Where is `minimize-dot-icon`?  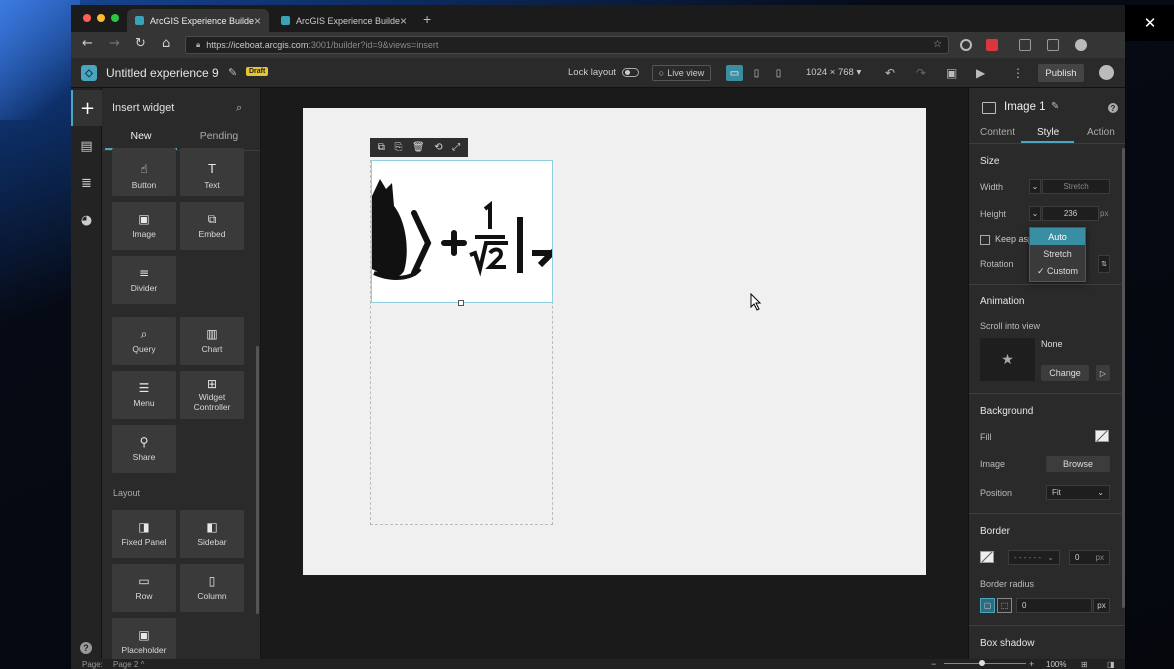 minimize-dot-icon is located at coordinates (101, 18).